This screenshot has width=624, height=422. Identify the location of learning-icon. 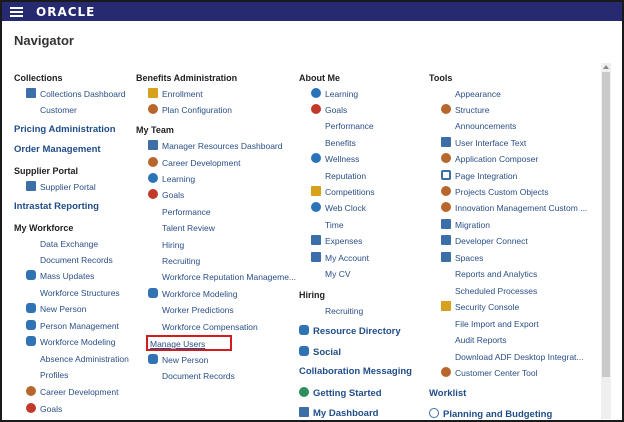
(316, 93).